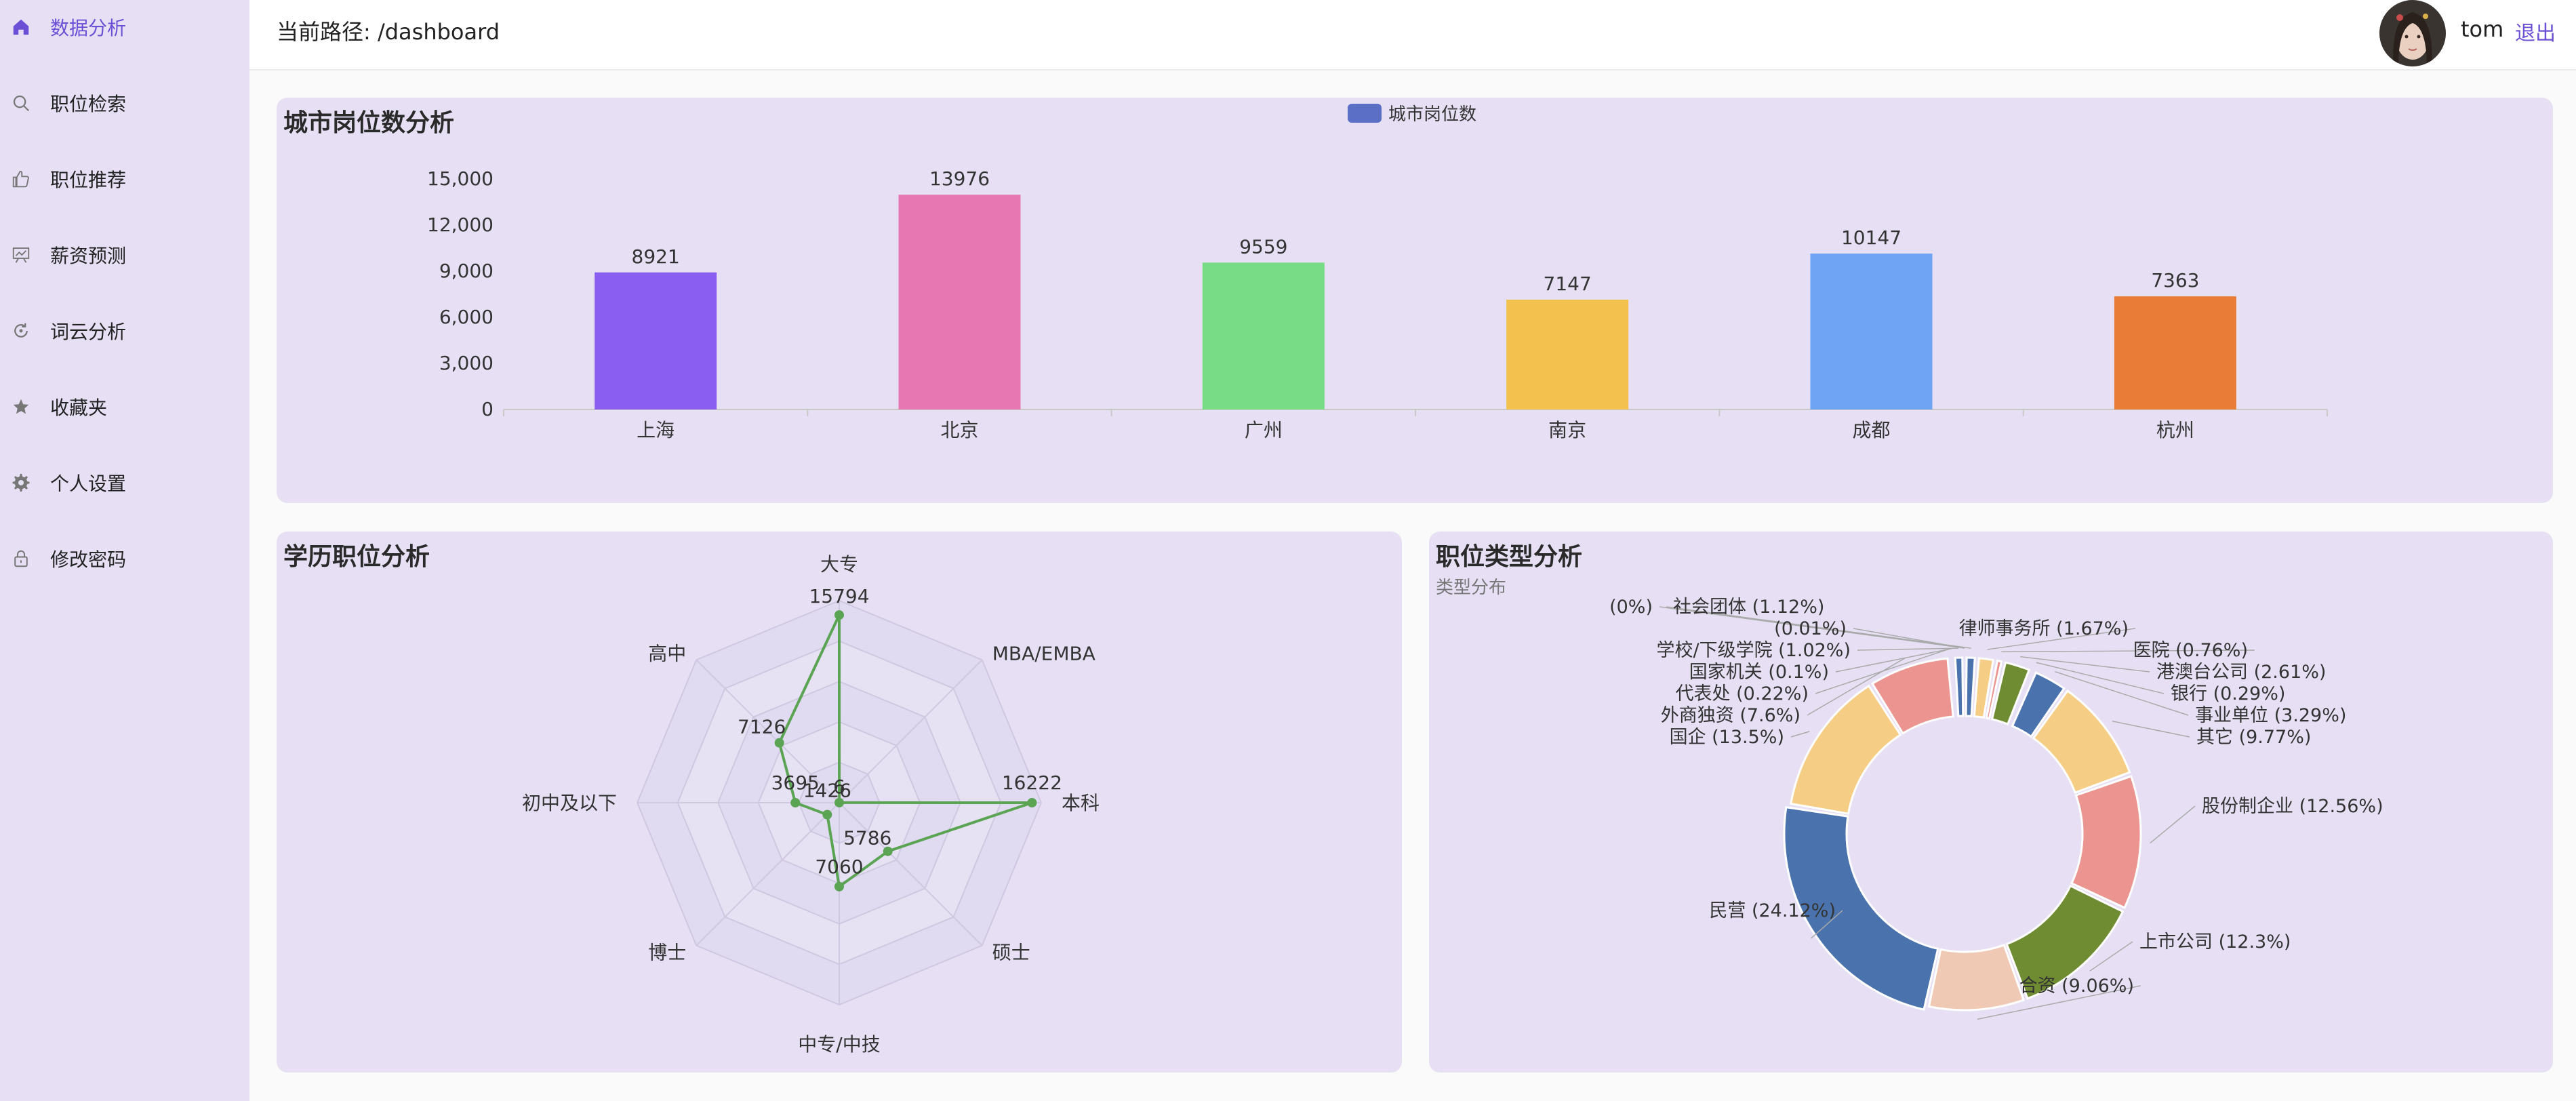 The image size is (2576, 1101). Describe the element at coordinates (460, 225) in the screenshot. I see `y-tick-label: 12,000` at that location.